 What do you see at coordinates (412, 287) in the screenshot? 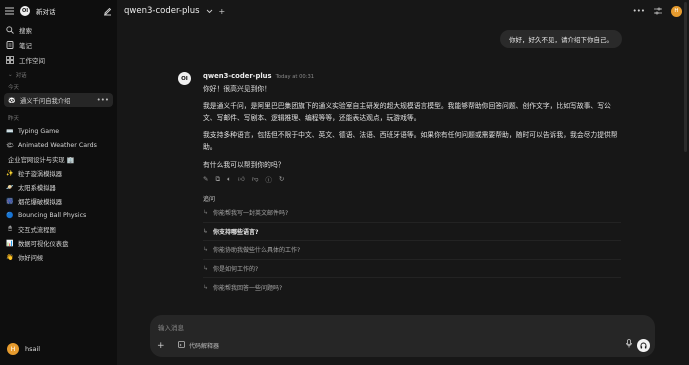
I see `followup-item: ↳ 你能帮我回答一些问题吗?` at bounding box center [412, 287].